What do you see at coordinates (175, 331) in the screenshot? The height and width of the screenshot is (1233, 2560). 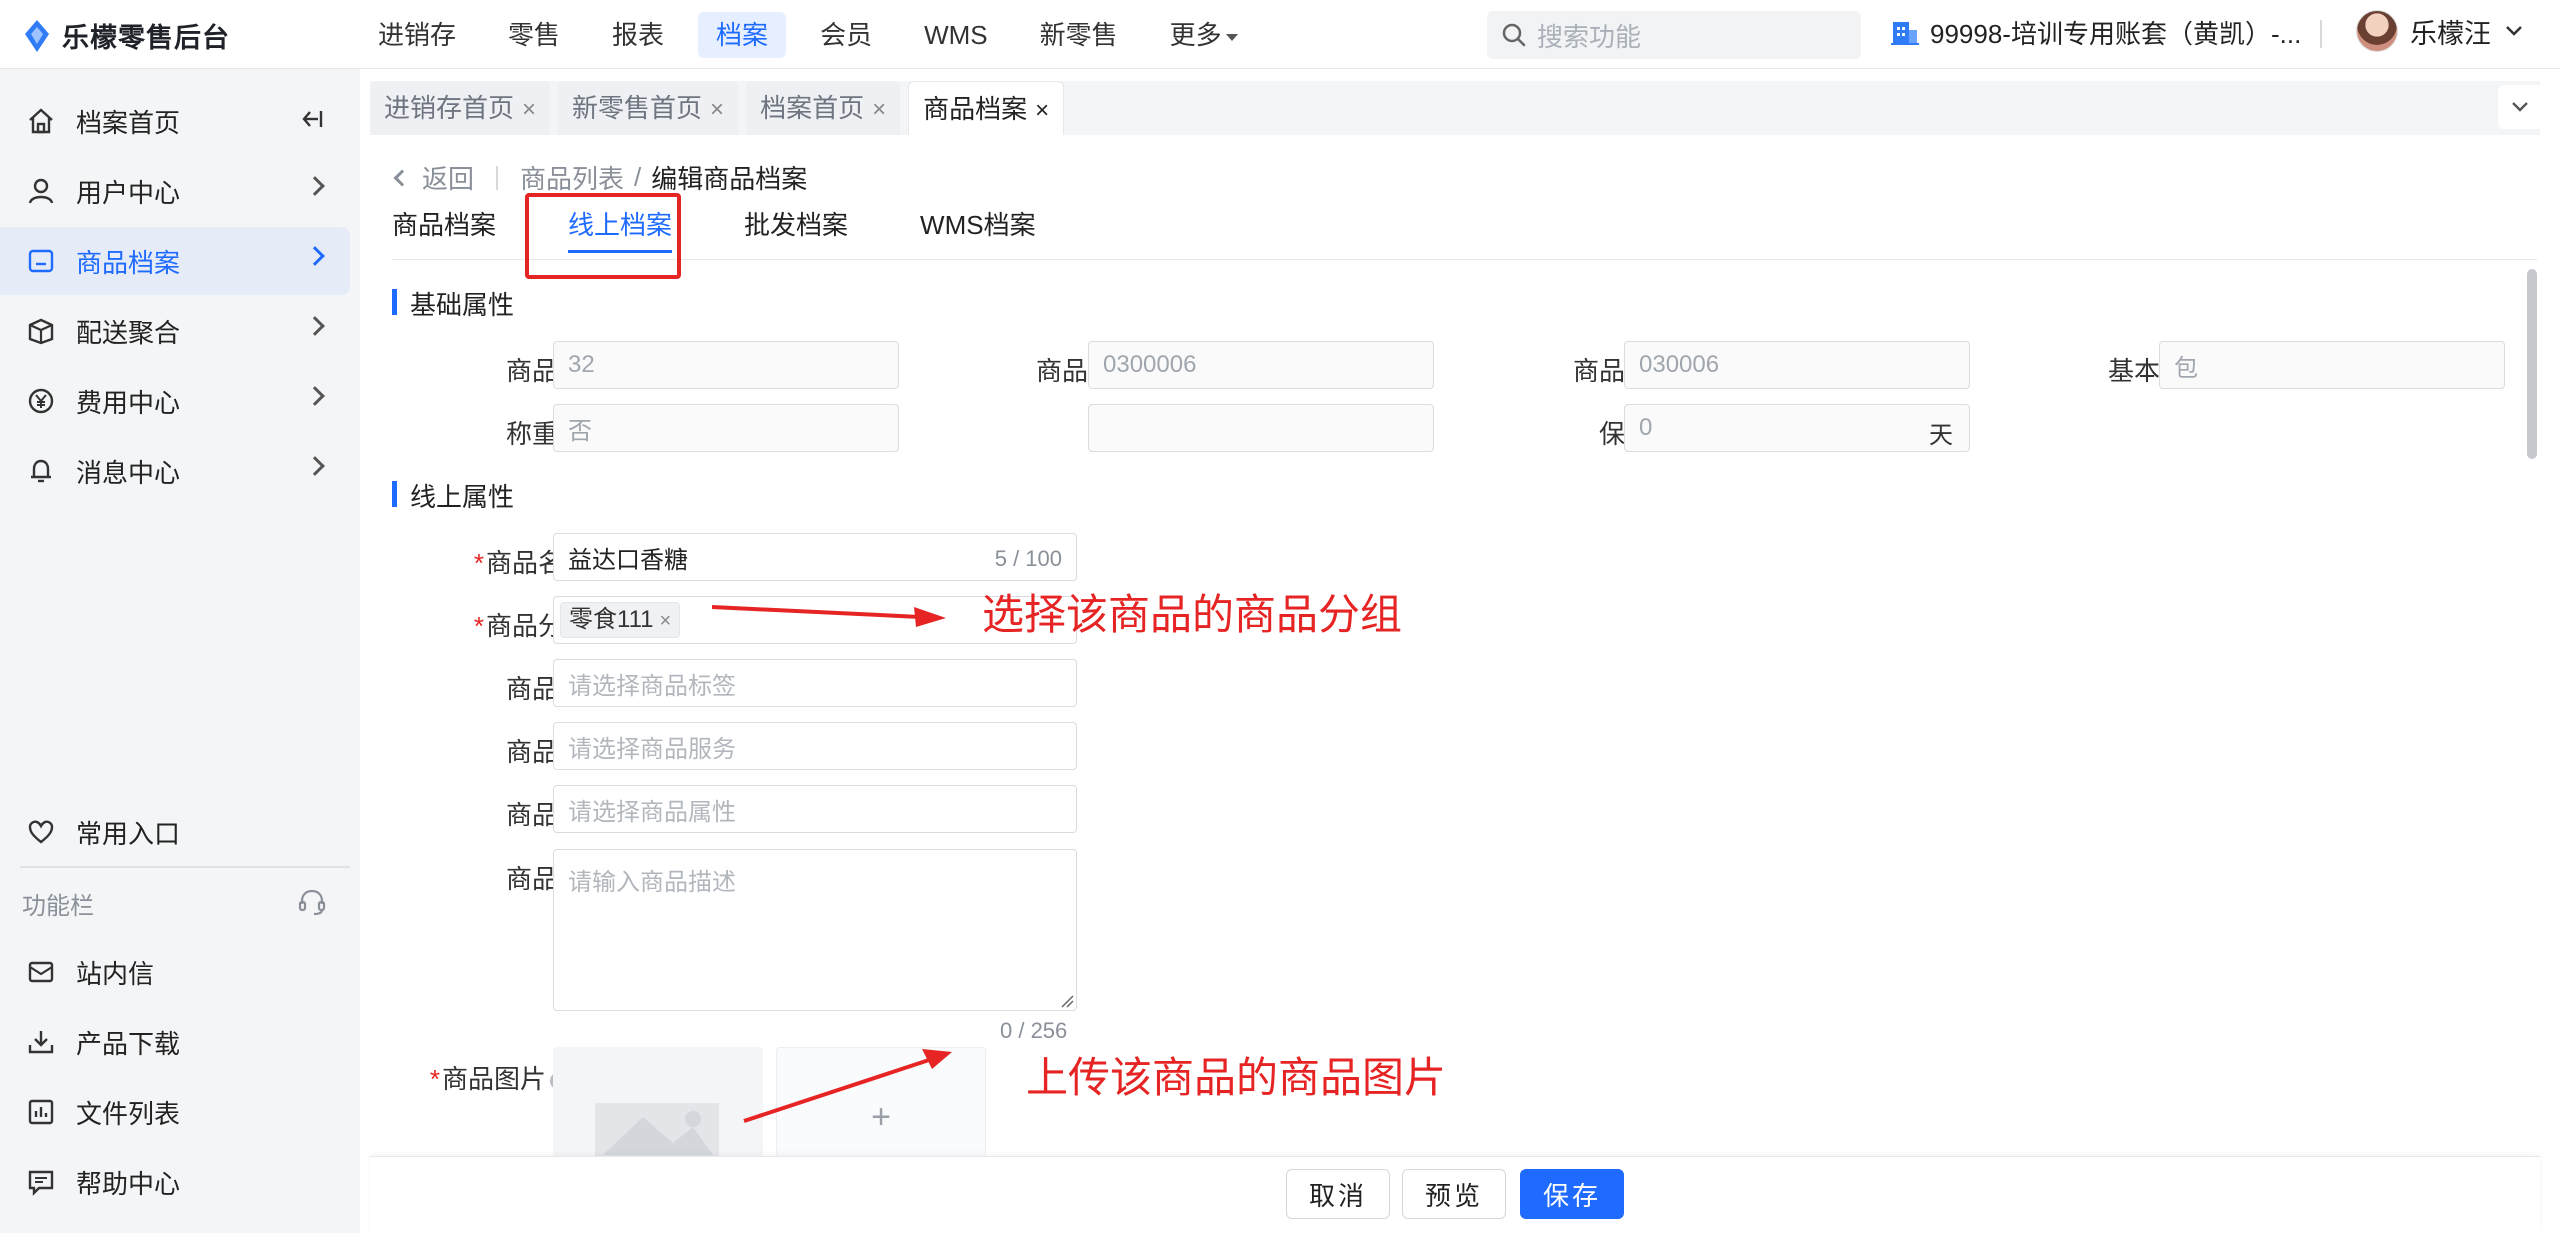 I see `sidebar-item-distribution: 配送聚合` at bounding box center [175, 331].